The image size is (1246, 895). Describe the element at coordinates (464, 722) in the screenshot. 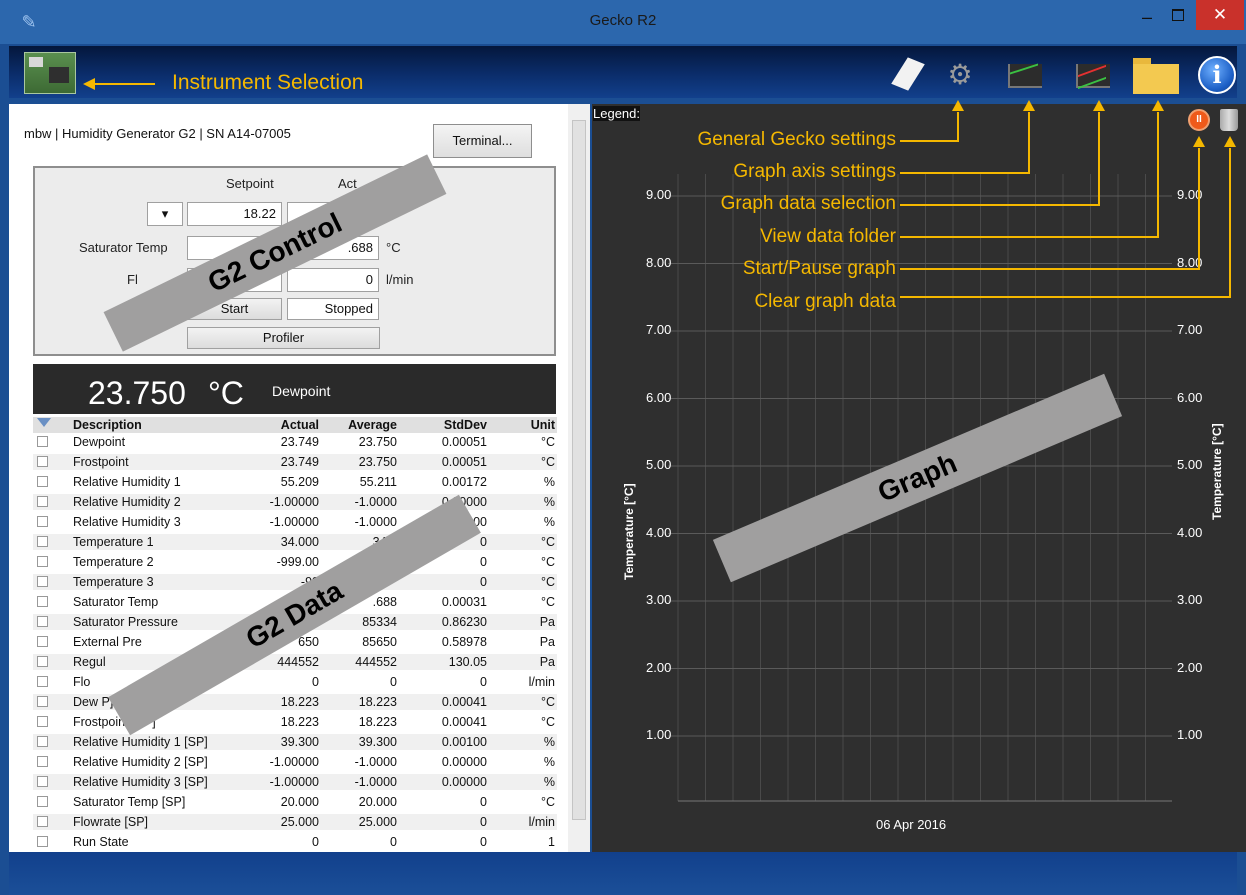

I see `cell-stddev: 0.00041` at that location.